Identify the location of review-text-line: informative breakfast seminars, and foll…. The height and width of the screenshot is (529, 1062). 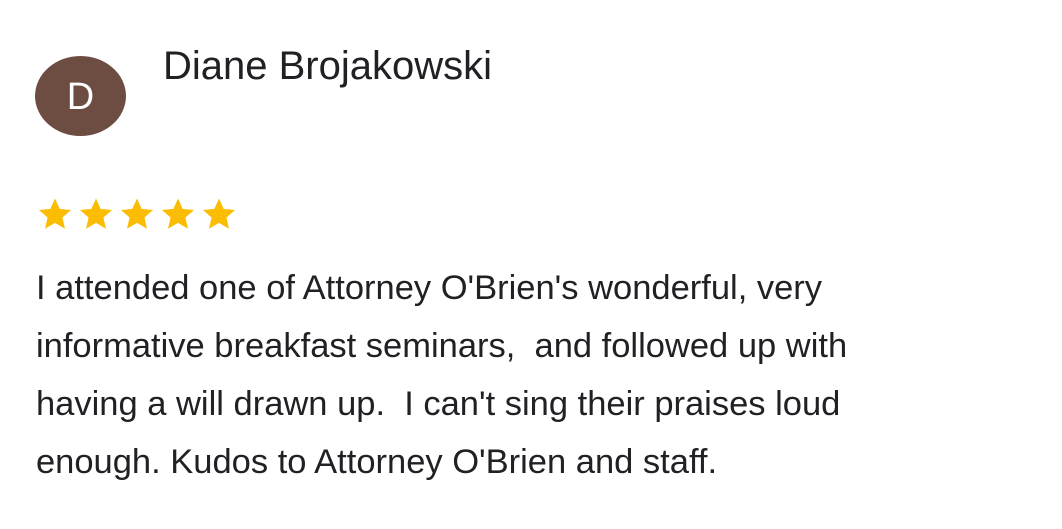
(442, 346).